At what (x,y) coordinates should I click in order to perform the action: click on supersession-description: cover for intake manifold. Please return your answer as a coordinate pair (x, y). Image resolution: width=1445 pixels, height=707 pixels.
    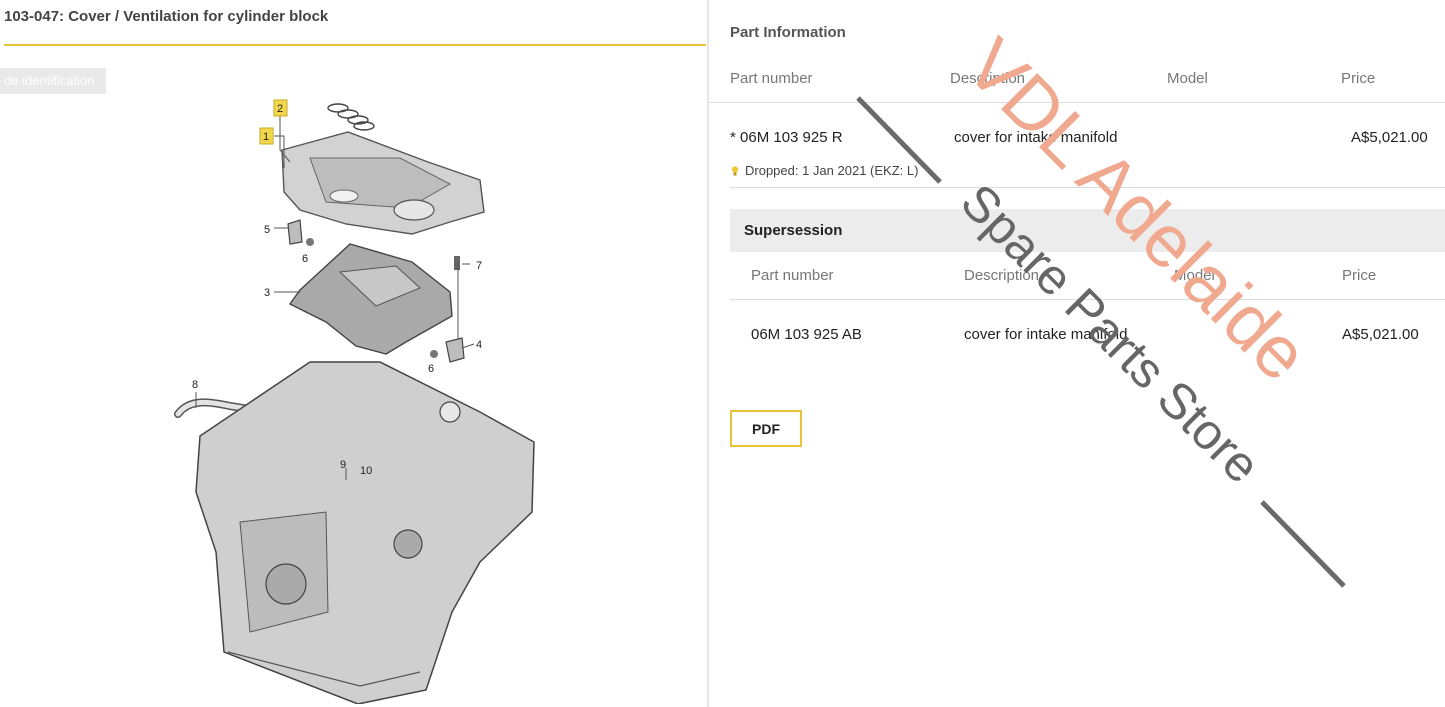
    Looking at the image, I should click on (1046, 334).